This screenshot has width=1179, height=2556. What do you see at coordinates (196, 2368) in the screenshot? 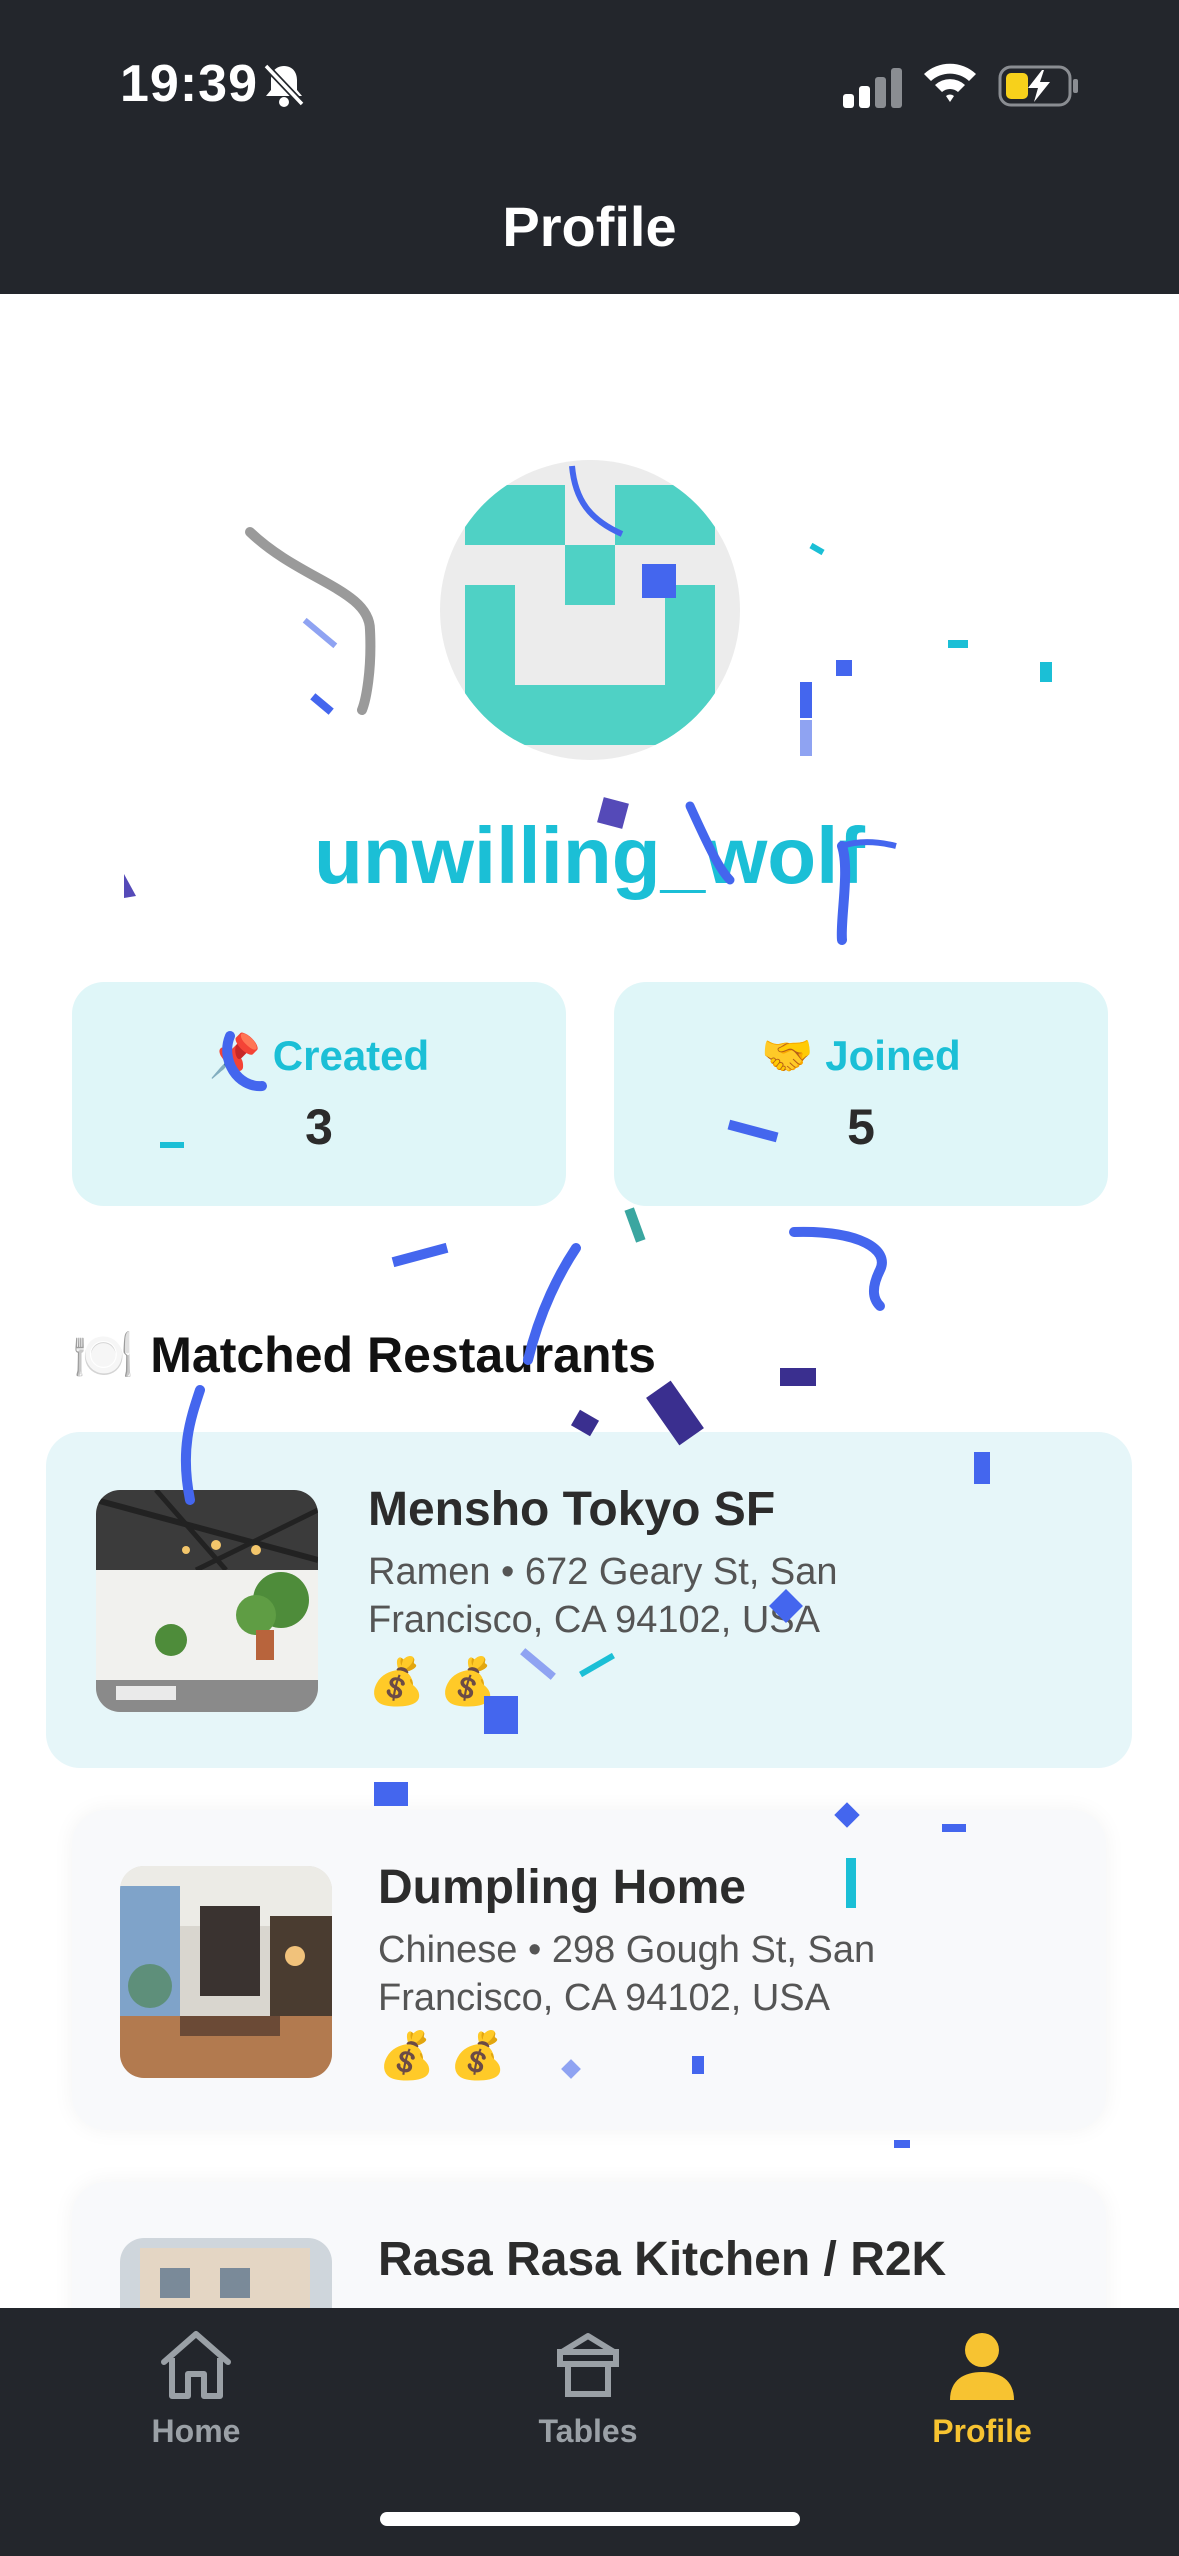
I see `home-icon` at bounding box center [196, 2368].